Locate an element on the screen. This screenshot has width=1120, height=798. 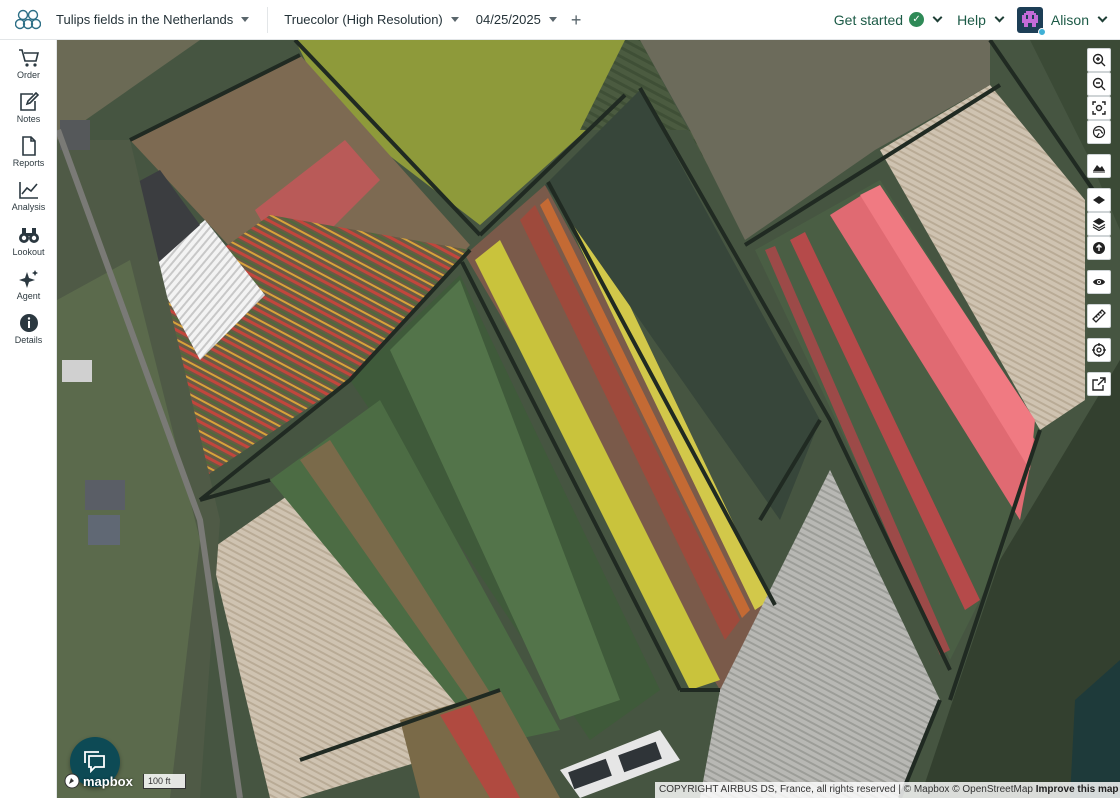
fit-bounds-icon is located at coordinates (1099, 108).